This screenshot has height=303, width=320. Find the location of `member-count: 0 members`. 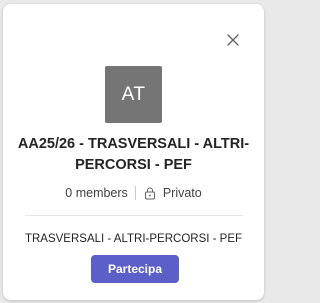

member-count: 0 members is located at coordinates (96, 193).